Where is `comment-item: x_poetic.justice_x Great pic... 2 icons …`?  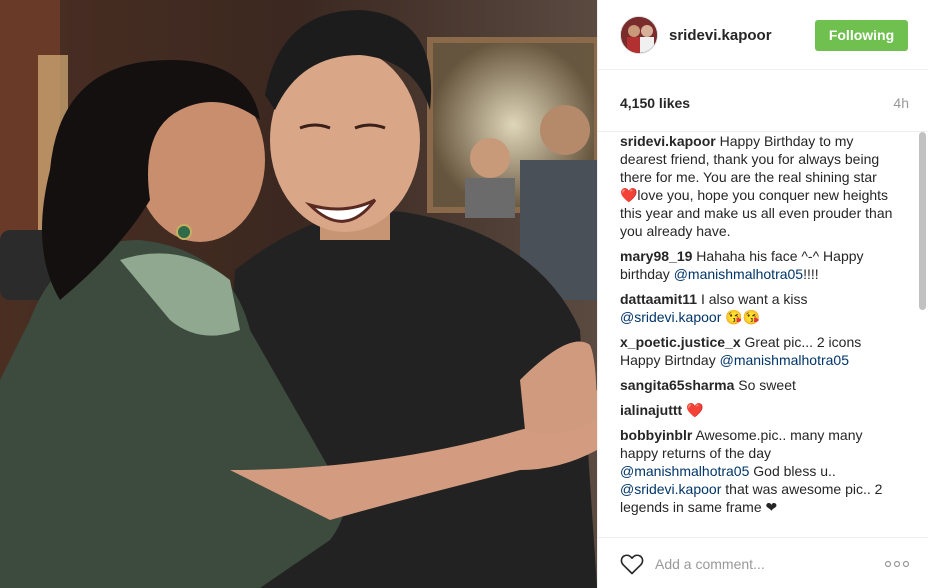 comment-item: x_poetic.justice_x Great pic... 2 icons … is located at coordinates (757, 351).